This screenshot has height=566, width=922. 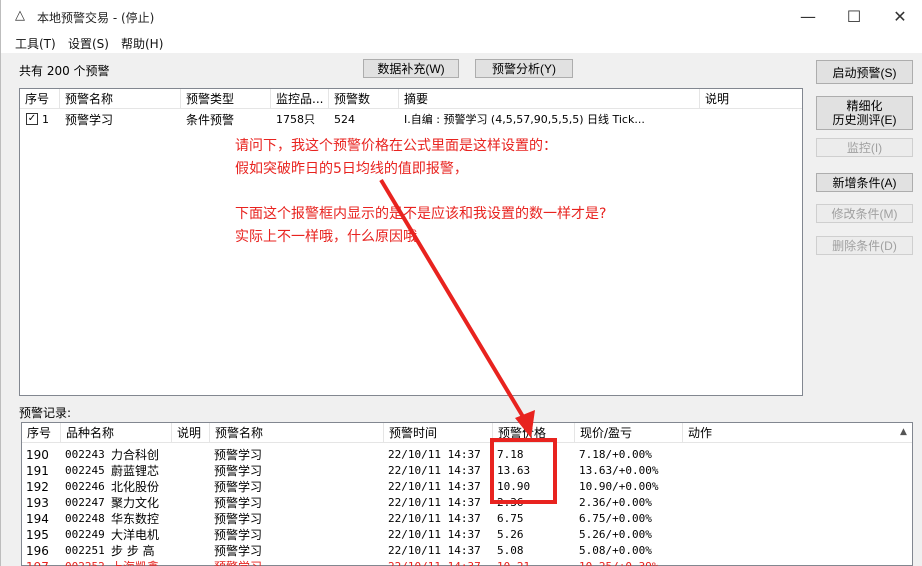 I want to click on fine-history-eval-button: 精细化 历史测评(E), so click(x=864, y=113).